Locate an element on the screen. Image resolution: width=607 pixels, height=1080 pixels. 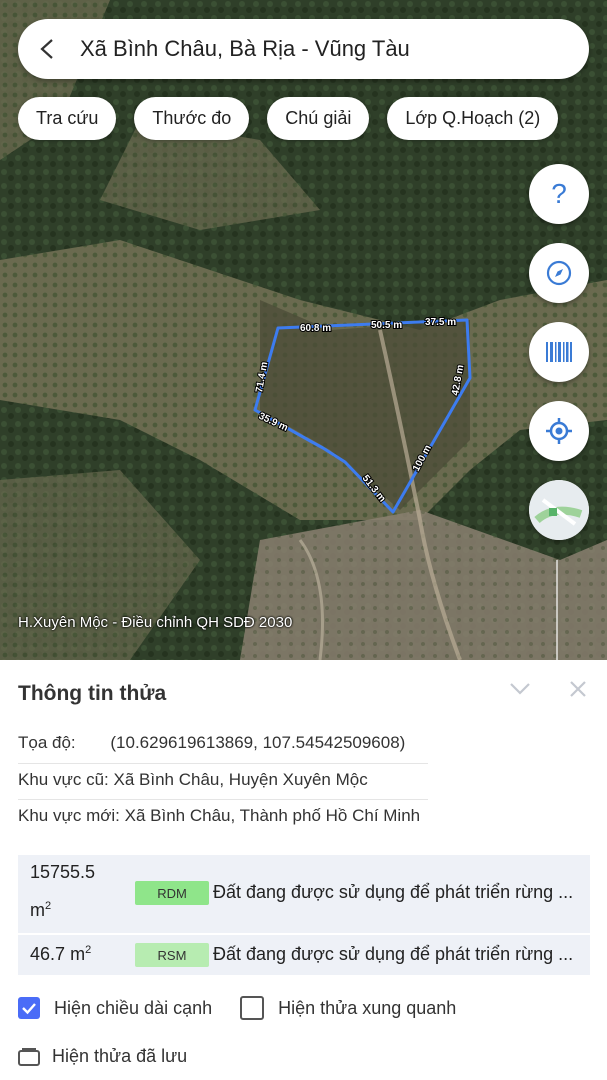
new-area-value: Xã Bình Châu, Thành phố Hồ Chí Minh is located at coordinates (272, 815).